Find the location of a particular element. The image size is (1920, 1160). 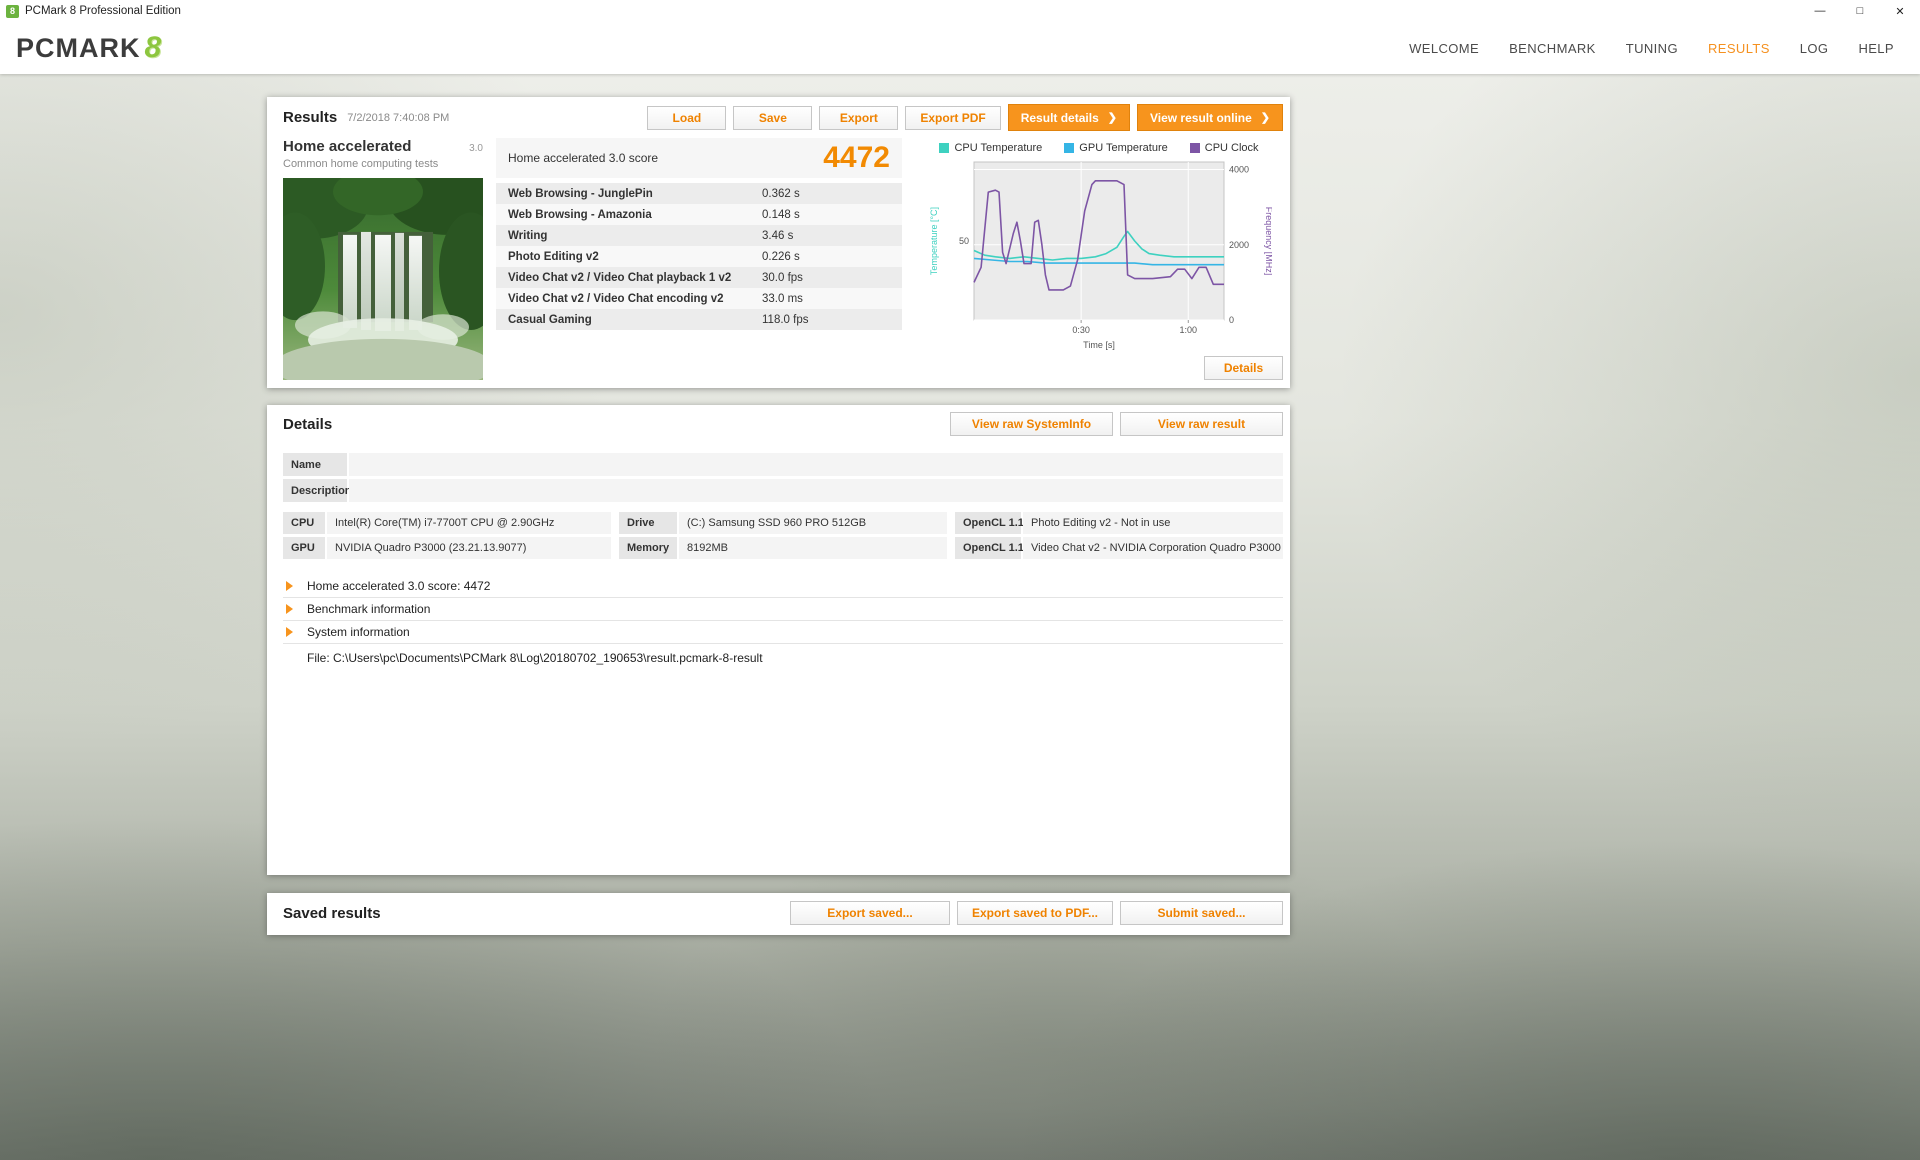

spec-label: CPU is located at coordinates (304, 523).